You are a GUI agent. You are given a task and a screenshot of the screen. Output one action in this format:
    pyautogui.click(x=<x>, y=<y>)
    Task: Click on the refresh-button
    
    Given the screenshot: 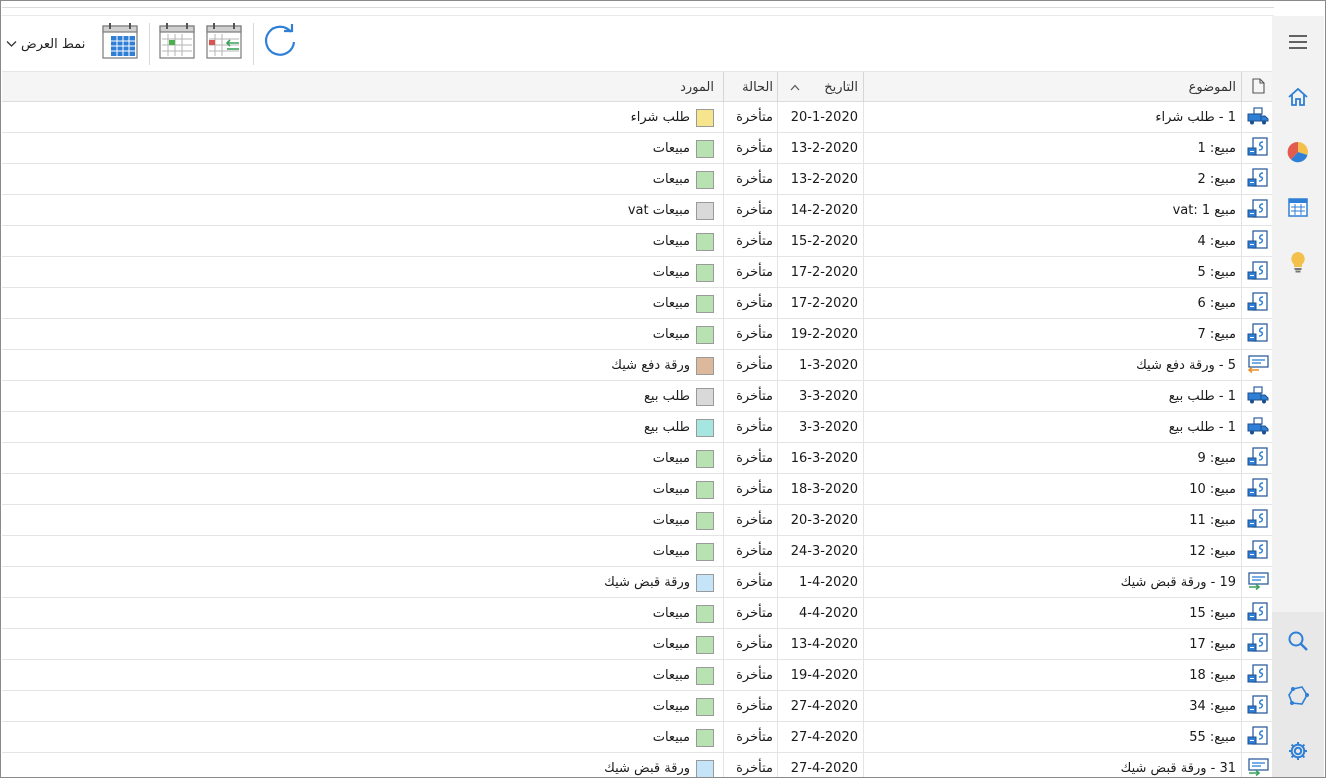 What is the action you would take?
    pyautogui.click(x=280, y=43)
    